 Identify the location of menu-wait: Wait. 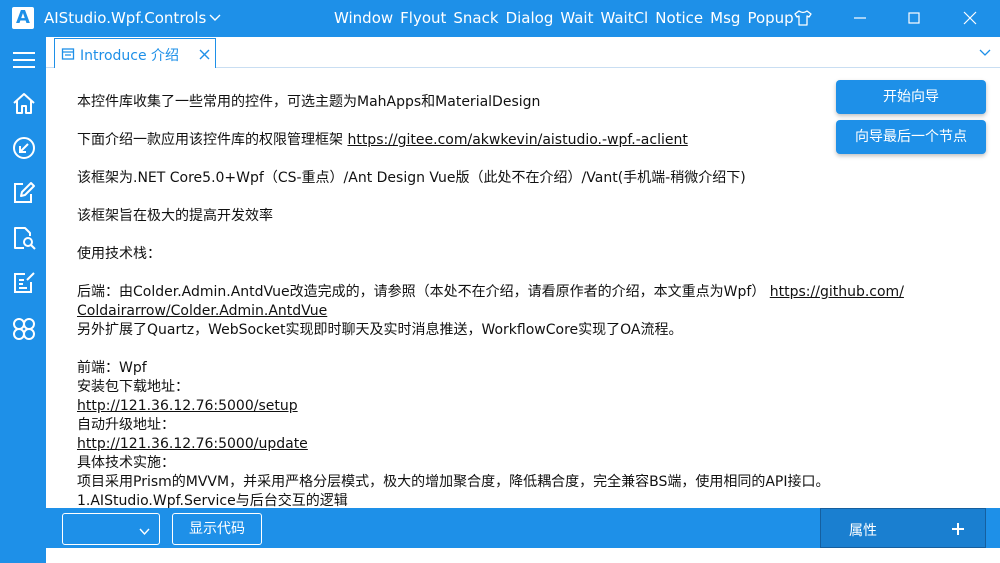
(576, 18).